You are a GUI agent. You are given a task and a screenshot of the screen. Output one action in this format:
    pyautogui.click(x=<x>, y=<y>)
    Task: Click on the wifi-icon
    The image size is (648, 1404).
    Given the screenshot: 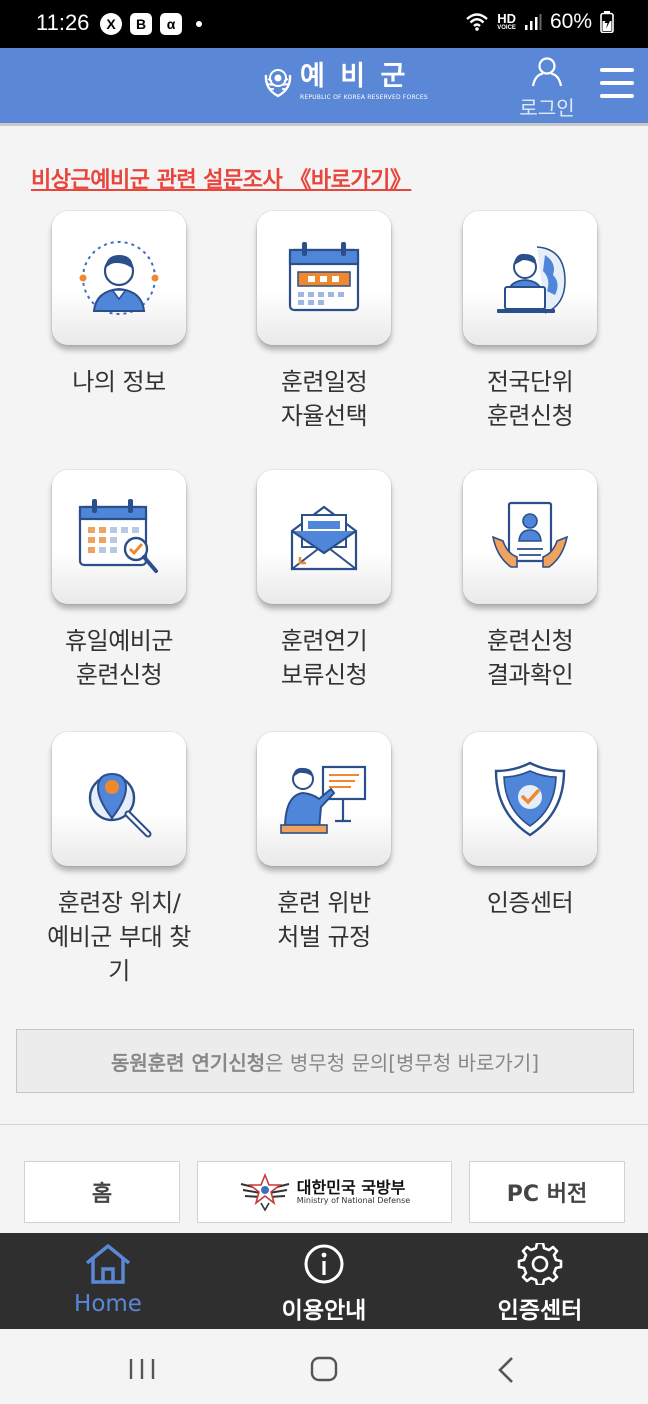 What is the action you would take?
    pyautogui.click(x=477, y=22)
    